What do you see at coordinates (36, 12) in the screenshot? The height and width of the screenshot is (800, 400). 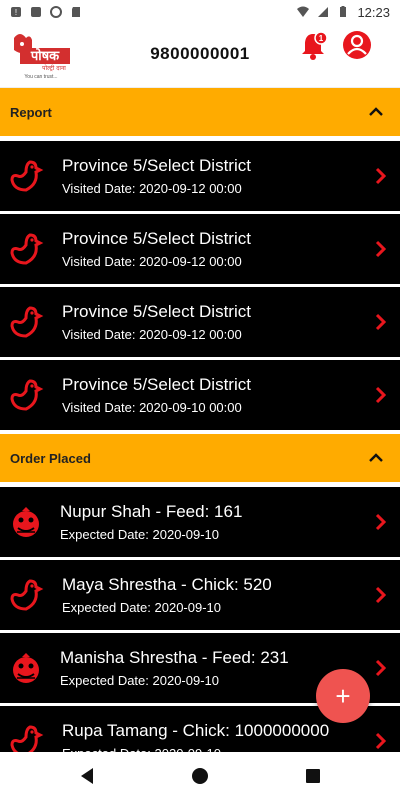 I see `sim-icon` at bounding box center [36, 12].